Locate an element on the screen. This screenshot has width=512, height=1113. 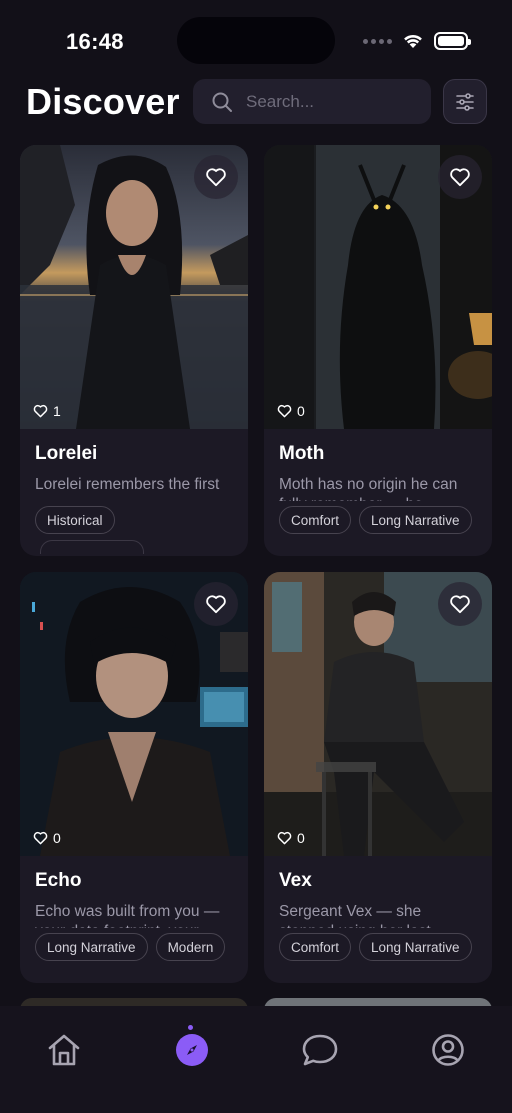
status-icons is located at coordinates (417, 41).